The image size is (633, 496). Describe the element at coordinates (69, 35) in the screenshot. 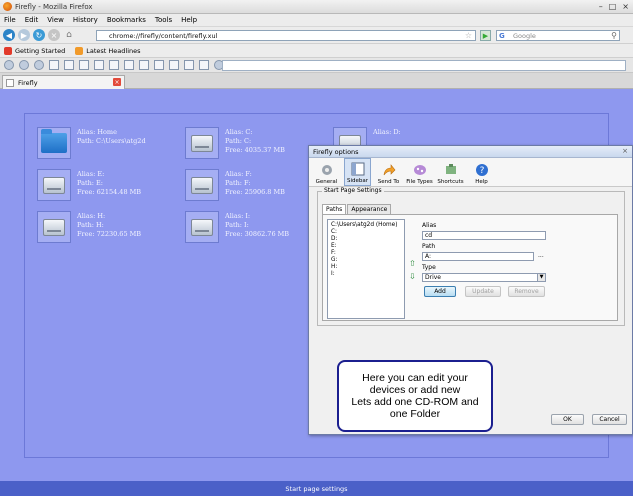

I see `home-icon: ⌂` at that location.